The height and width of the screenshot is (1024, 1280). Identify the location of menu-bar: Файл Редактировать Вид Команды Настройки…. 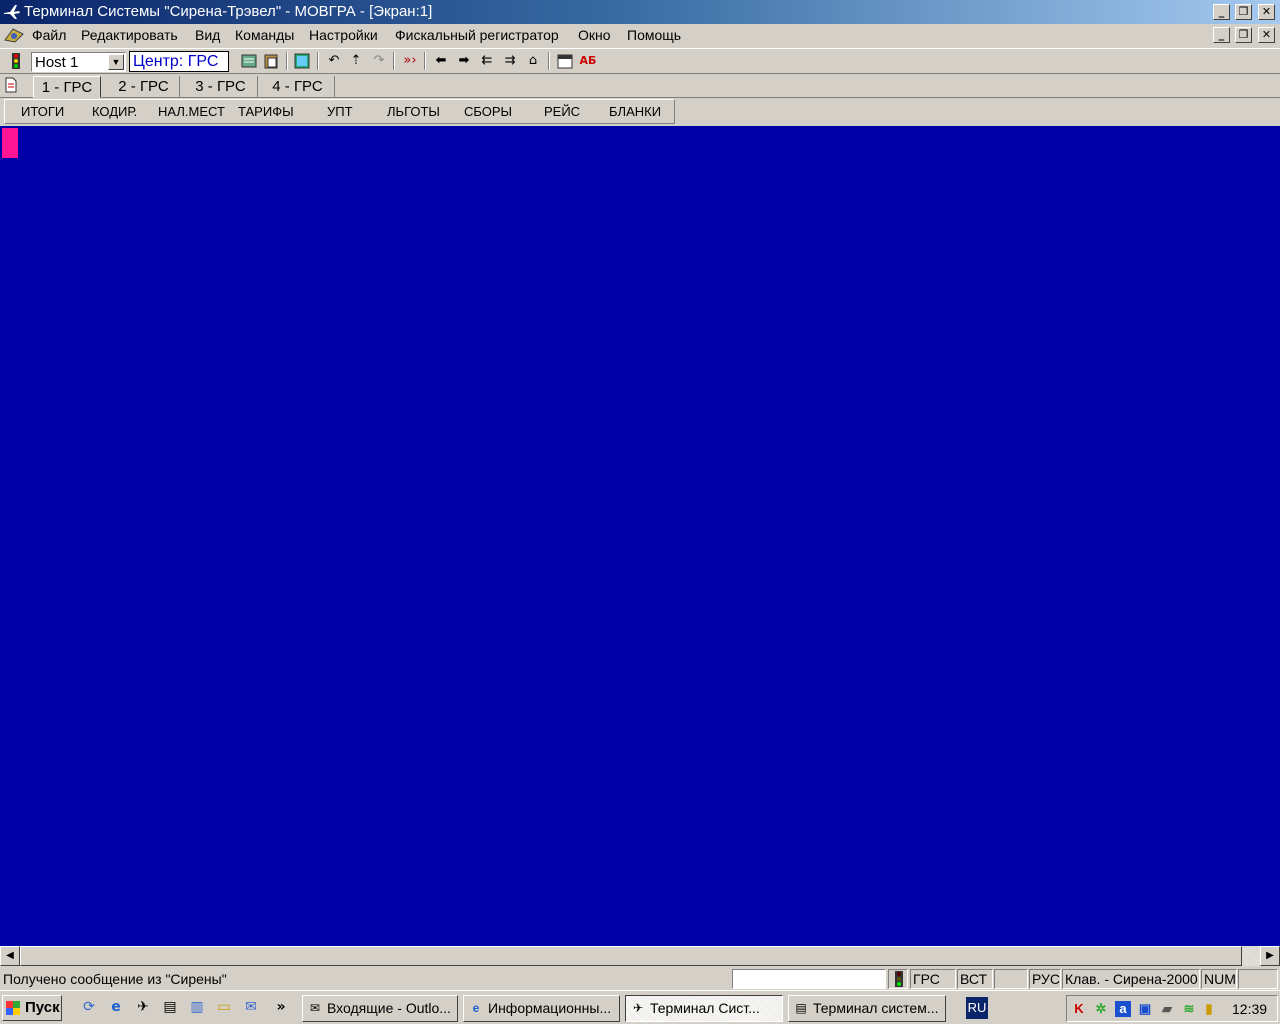
(640, 35).